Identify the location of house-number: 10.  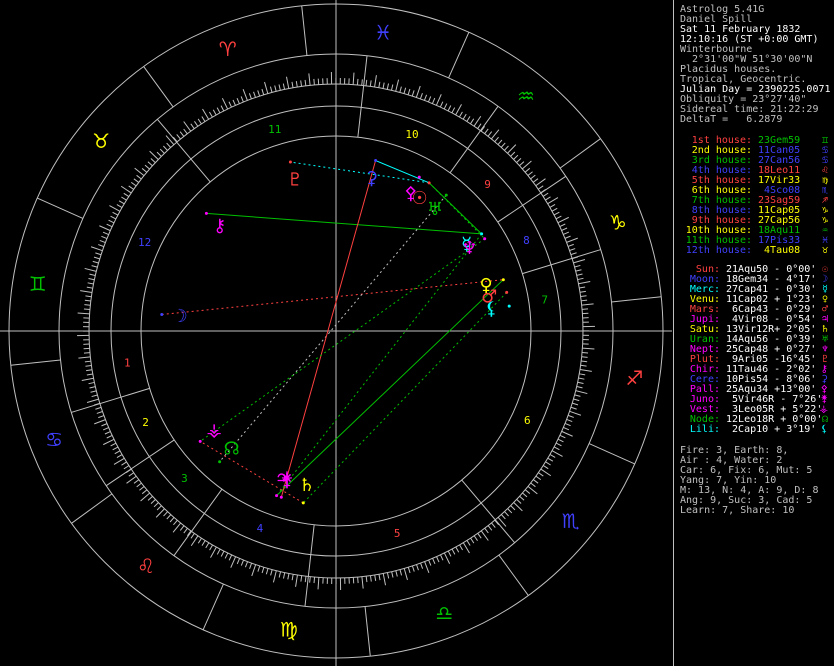
(411, 134).